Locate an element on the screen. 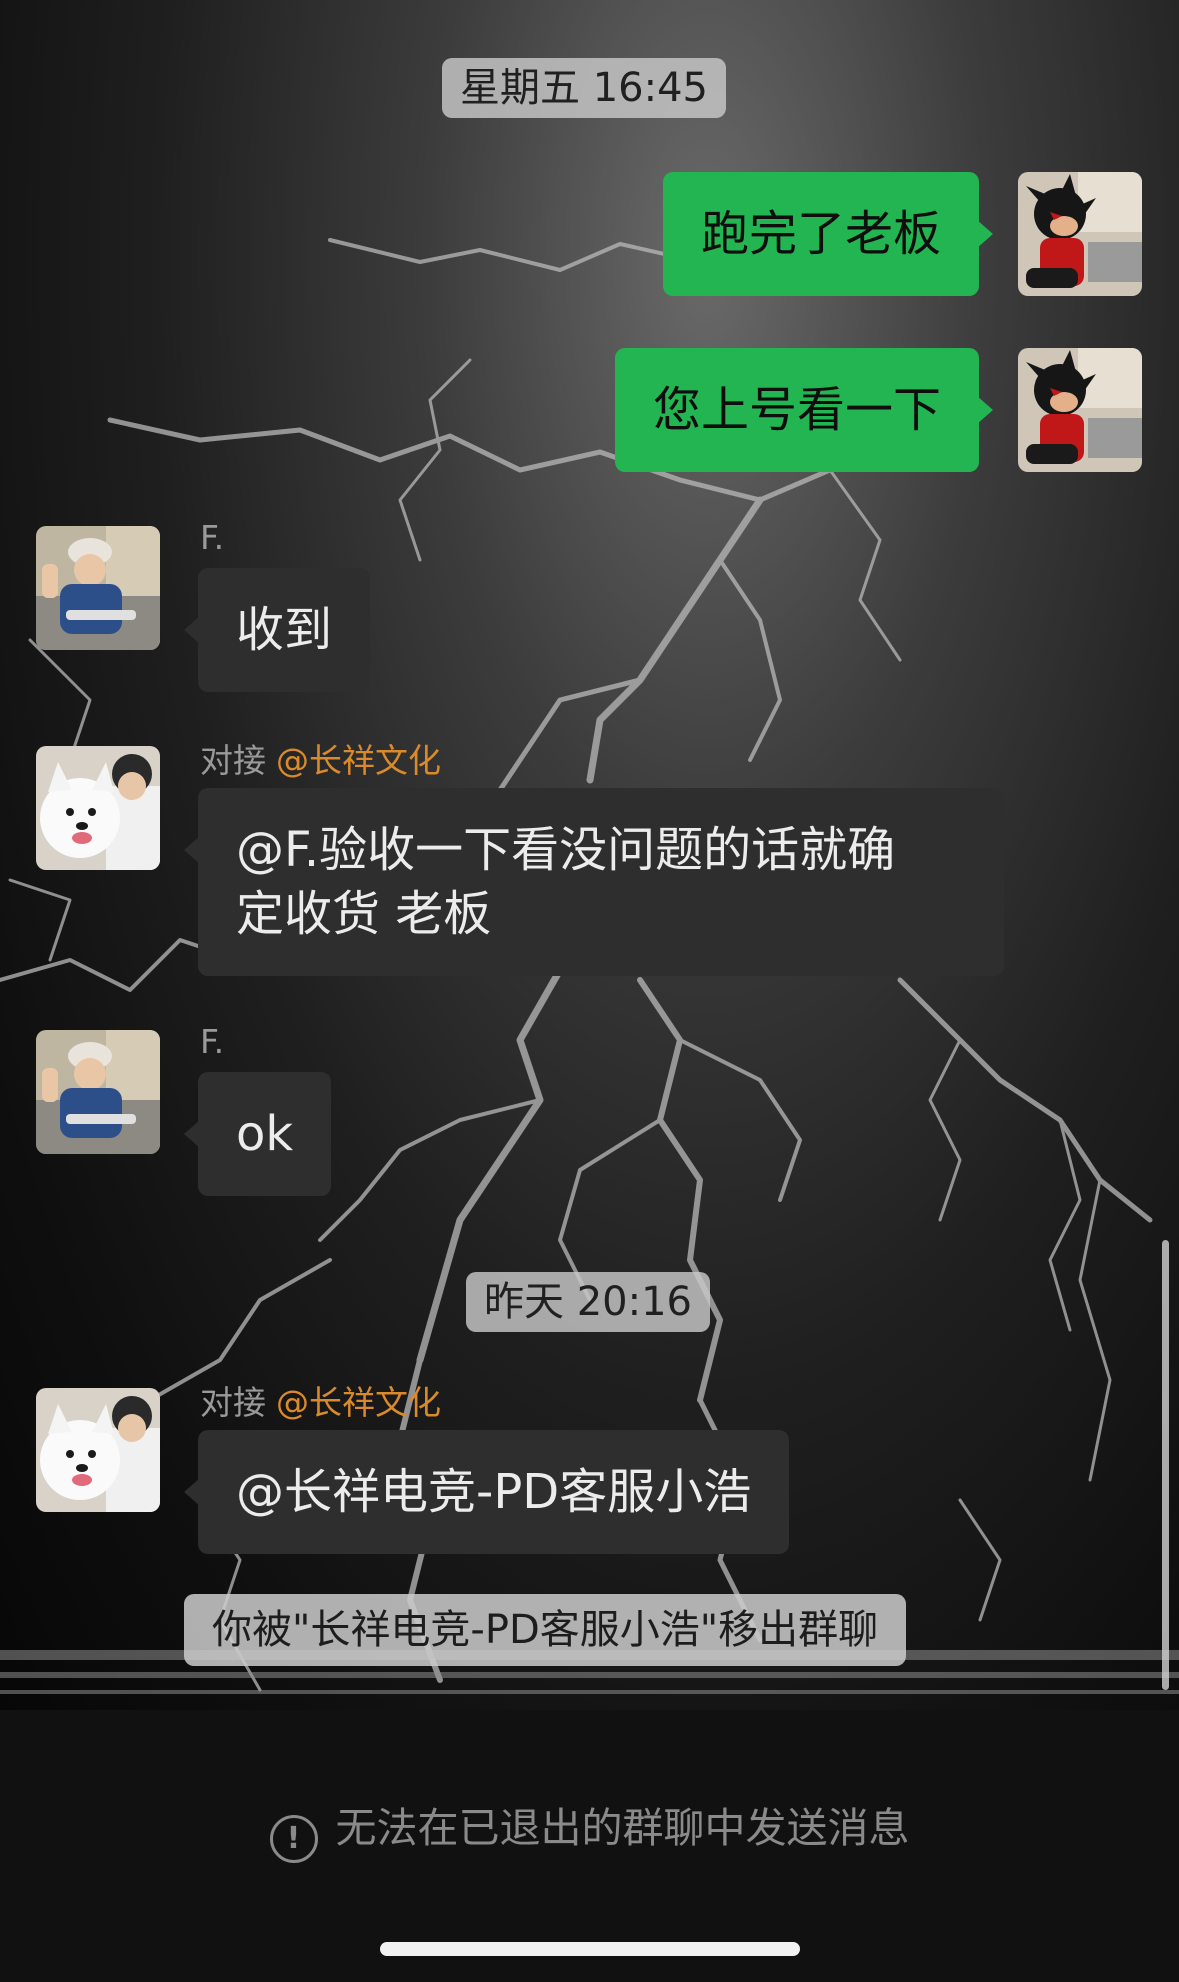  notice-text: 无法在已退出的群聊中发送消息 is located at coordinates (622, 1828).